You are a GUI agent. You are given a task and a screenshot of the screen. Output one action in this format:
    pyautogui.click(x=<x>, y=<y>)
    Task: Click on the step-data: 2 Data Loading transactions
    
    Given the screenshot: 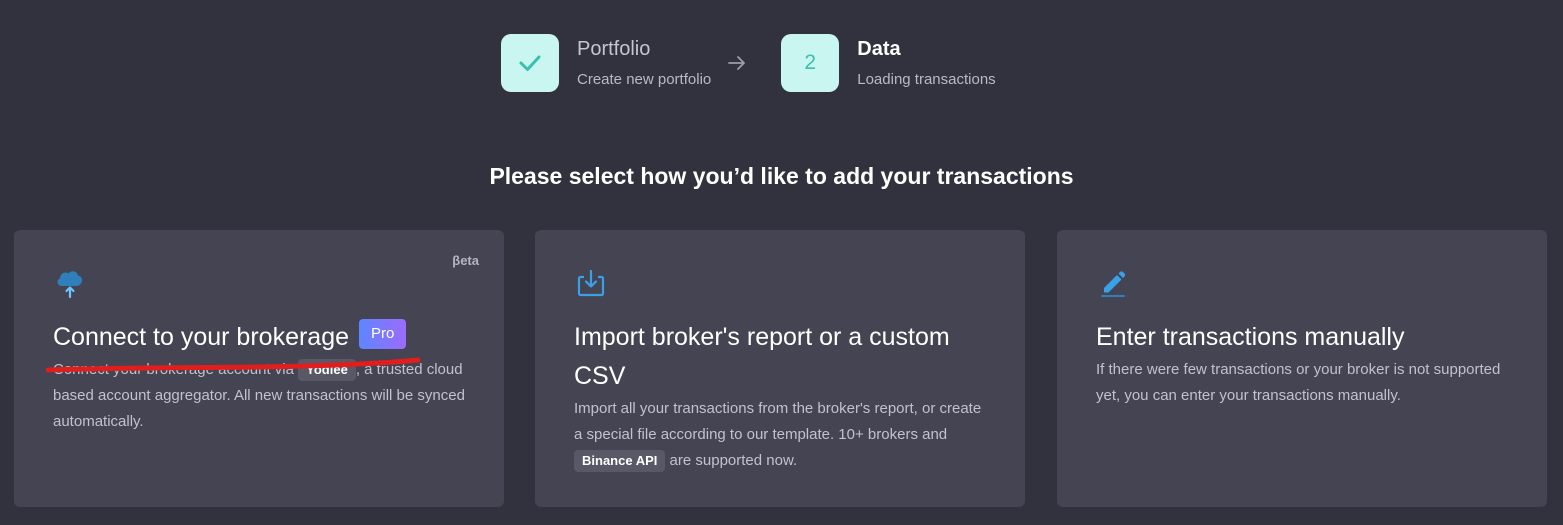 What is the action you would take?
    pyautogui.click(x=888, y=63)
    